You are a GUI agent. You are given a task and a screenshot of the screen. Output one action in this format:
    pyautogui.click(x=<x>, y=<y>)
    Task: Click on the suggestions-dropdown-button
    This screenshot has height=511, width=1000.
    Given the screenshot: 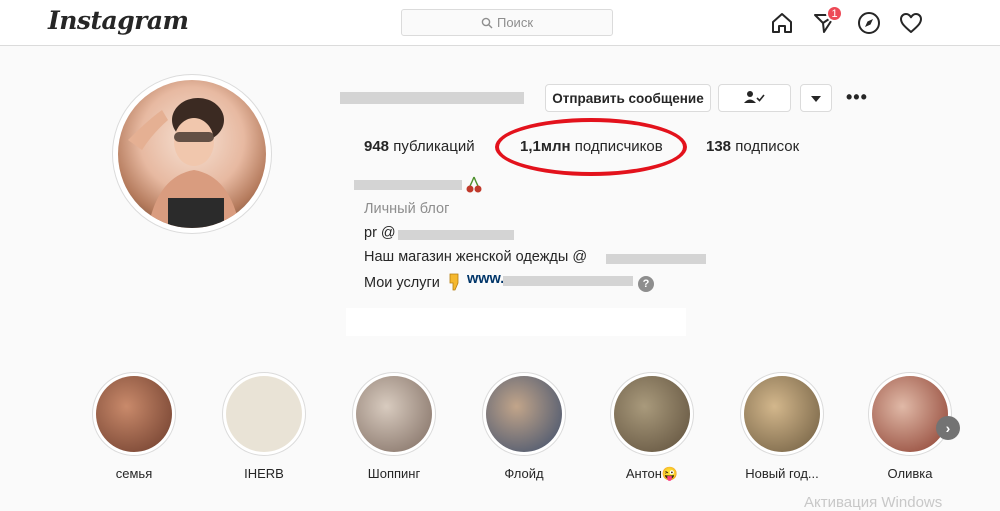 What is the action you would take?
    pyautogui.click(x=816, y=98)
    